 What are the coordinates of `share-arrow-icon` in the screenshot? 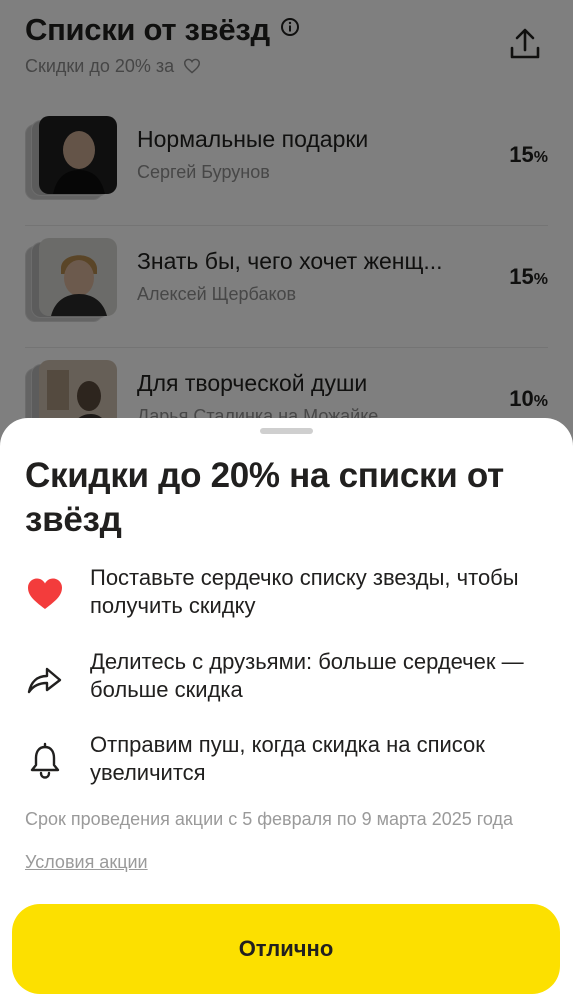 It's located at (44, 680).